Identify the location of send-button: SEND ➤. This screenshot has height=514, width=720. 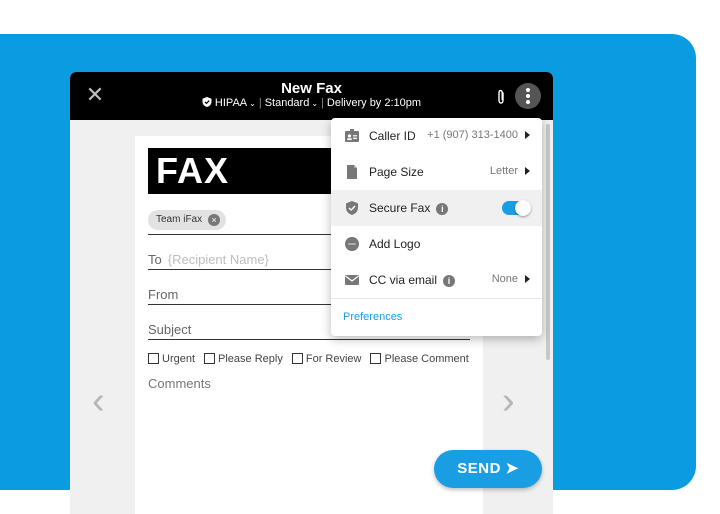
(488, 469).